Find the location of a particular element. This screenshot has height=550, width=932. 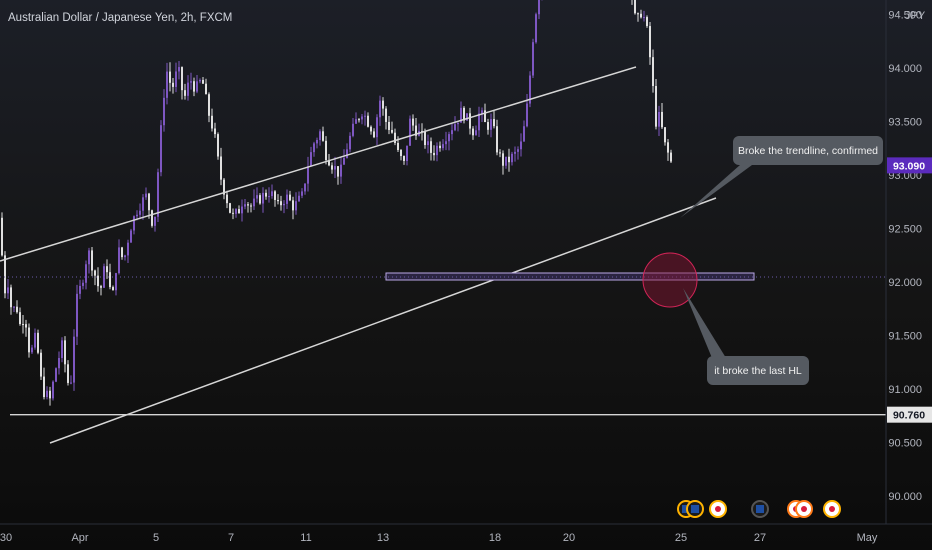

y-tick-label: 91.000 is located at coordinates (905, 390).